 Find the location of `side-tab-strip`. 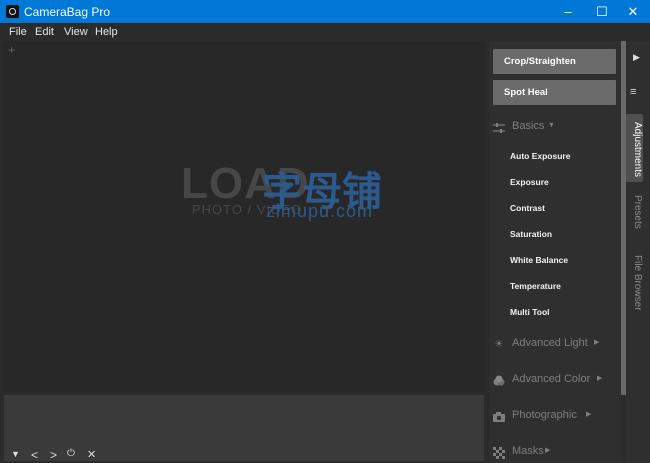

side-tab-strip is located at coordinates (638, 252).